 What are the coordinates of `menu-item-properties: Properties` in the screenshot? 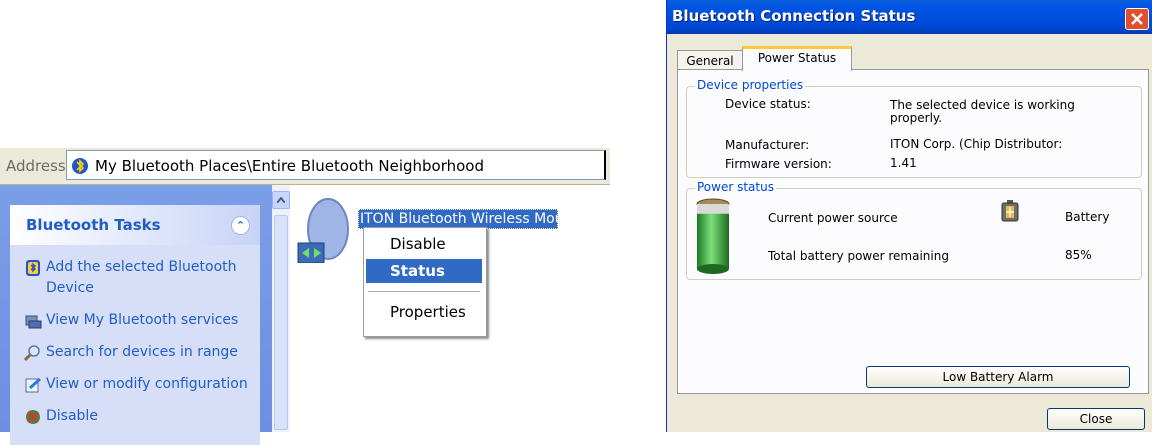 It's located at (424, 312).